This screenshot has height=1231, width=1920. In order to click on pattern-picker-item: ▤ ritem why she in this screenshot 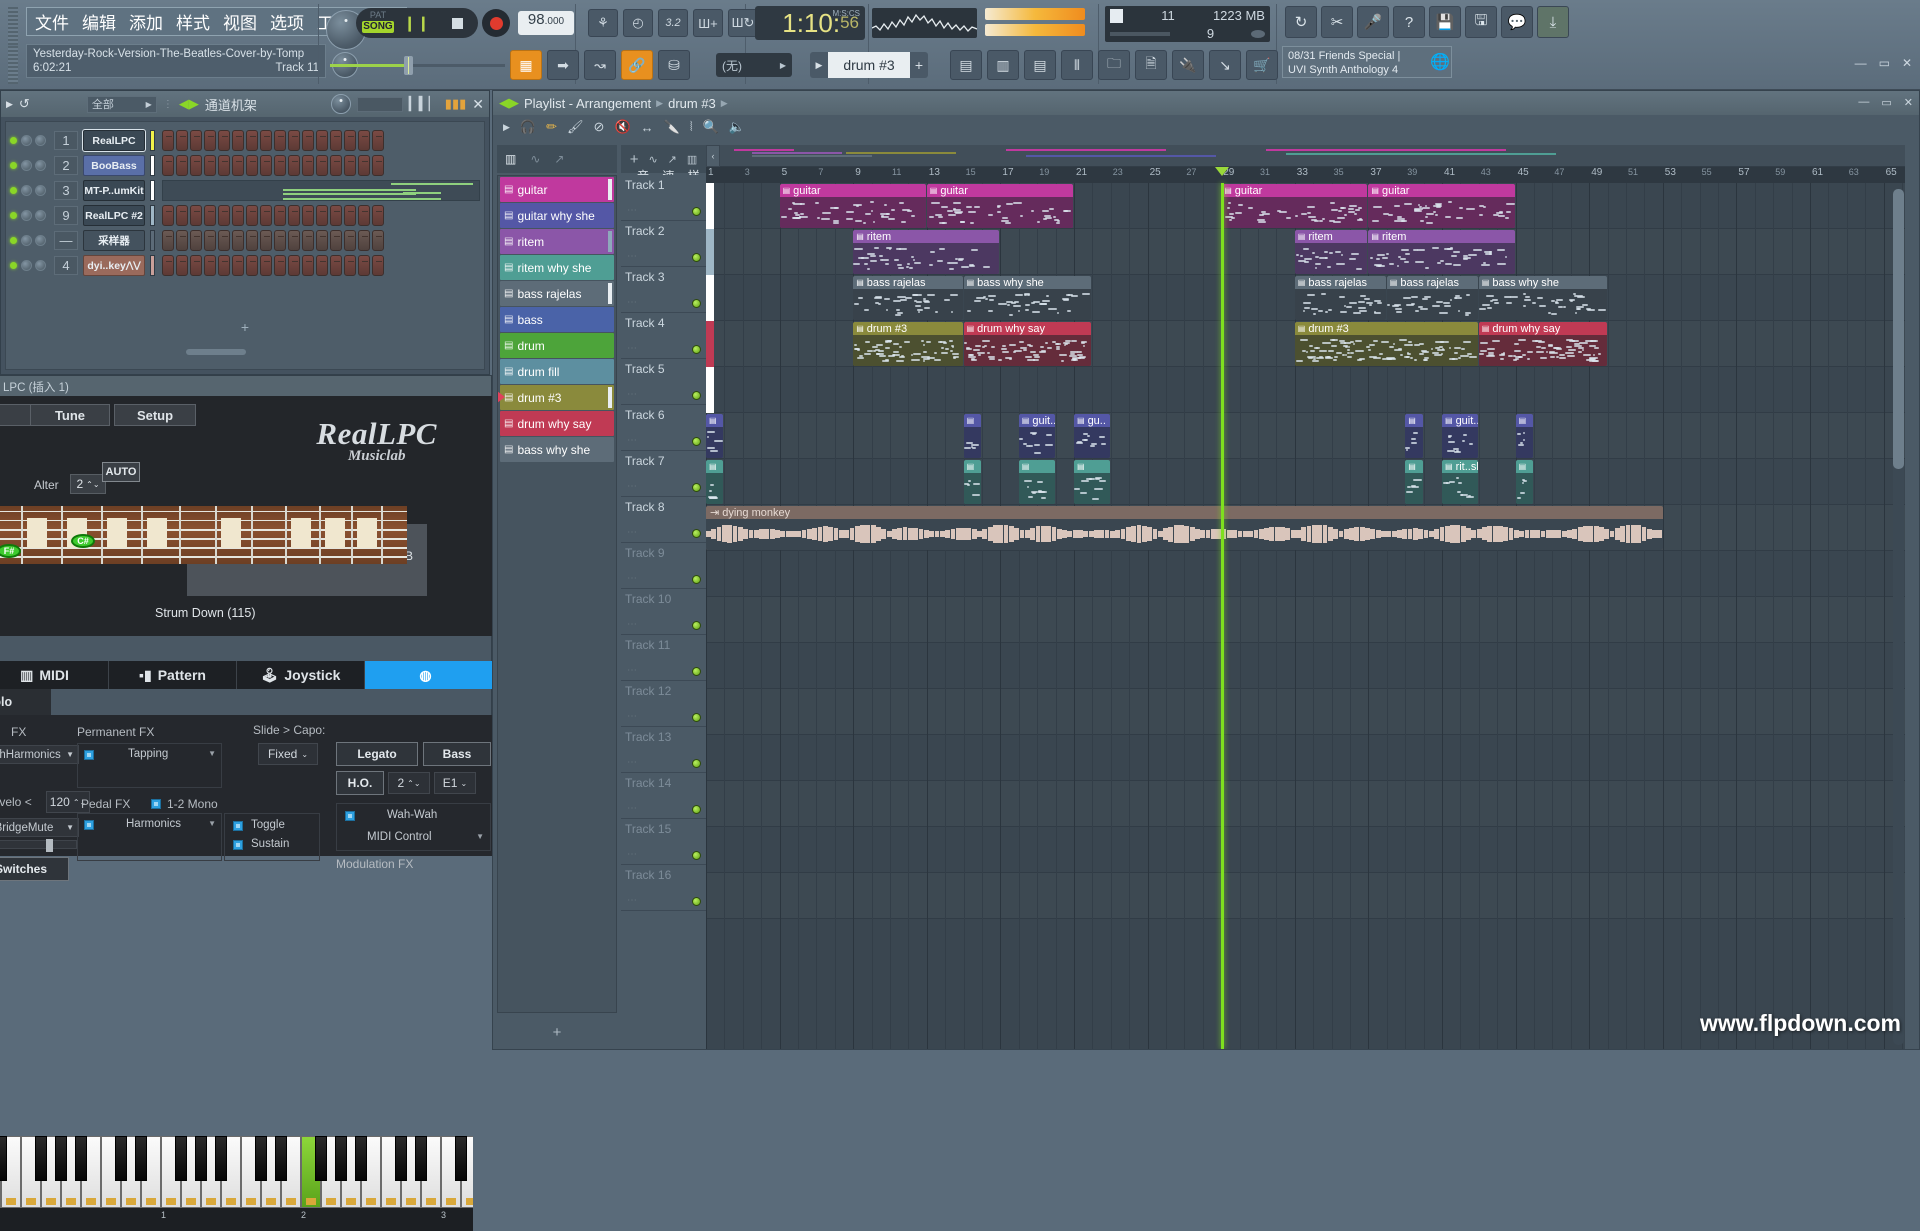, I will do `click(557, 267)`.